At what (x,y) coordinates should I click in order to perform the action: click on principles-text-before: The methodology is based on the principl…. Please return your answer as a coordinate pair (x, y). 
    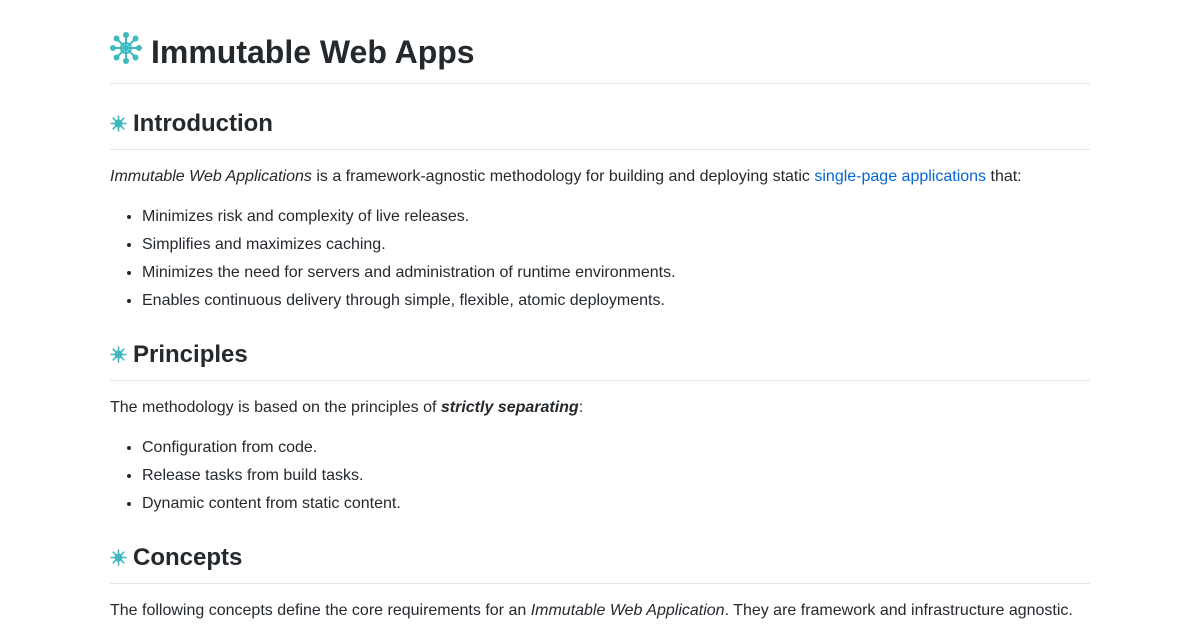
    Looking at the image, I should click on (275, 407).